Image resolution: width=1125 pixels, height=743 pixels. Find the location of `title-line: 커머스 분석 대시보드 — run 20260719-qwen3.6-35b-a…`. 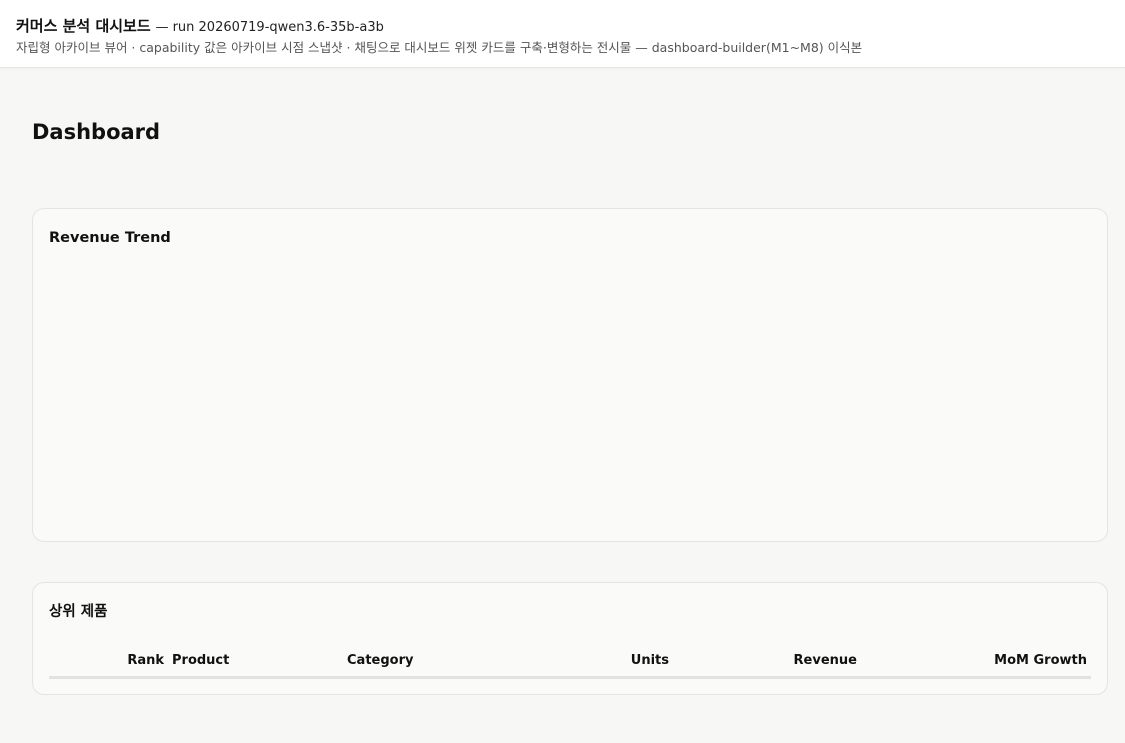

title-line: 커머스 분석 대시보드 — run 20260719-qwen3.6-35b-a… is located at coordinates (562, 27).